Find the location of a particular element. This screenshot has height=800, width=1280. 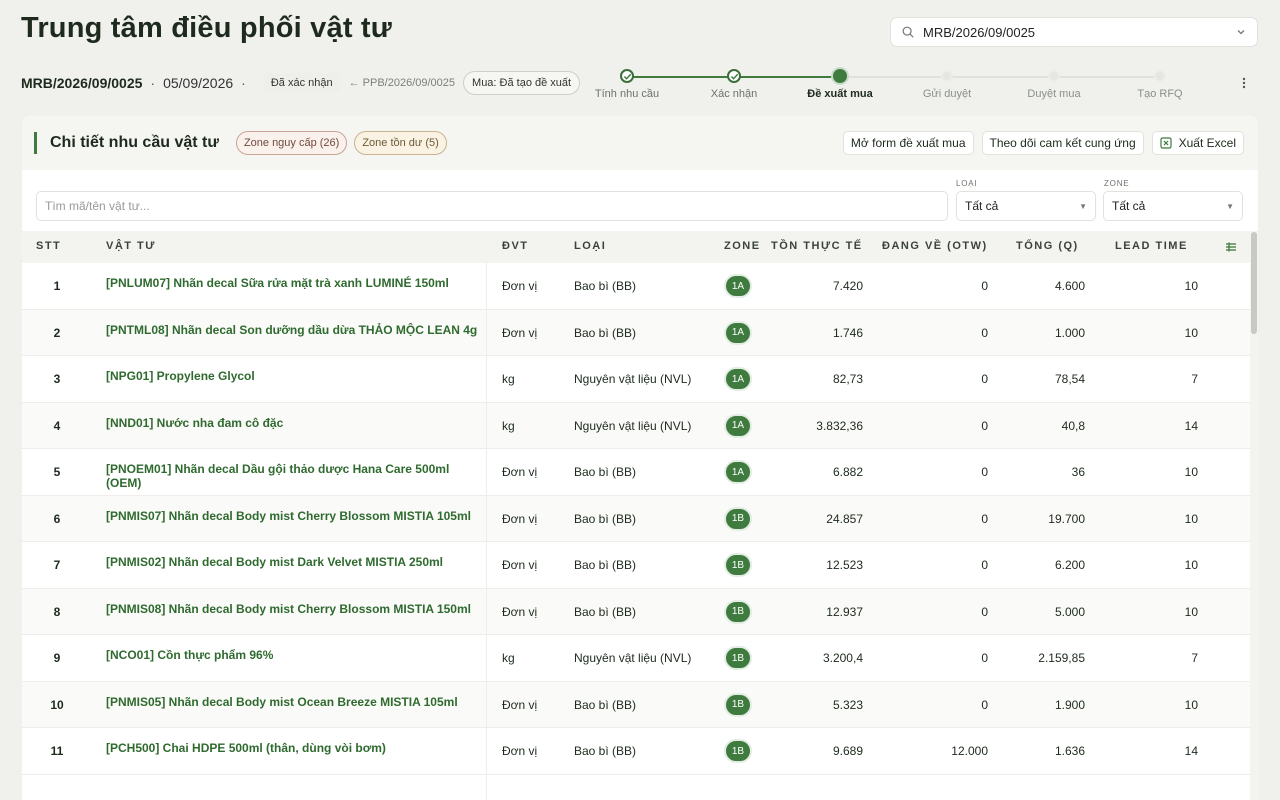

prev-plan-link: ← PPB/2026/09/0025 is located at coordinates (402, 83).